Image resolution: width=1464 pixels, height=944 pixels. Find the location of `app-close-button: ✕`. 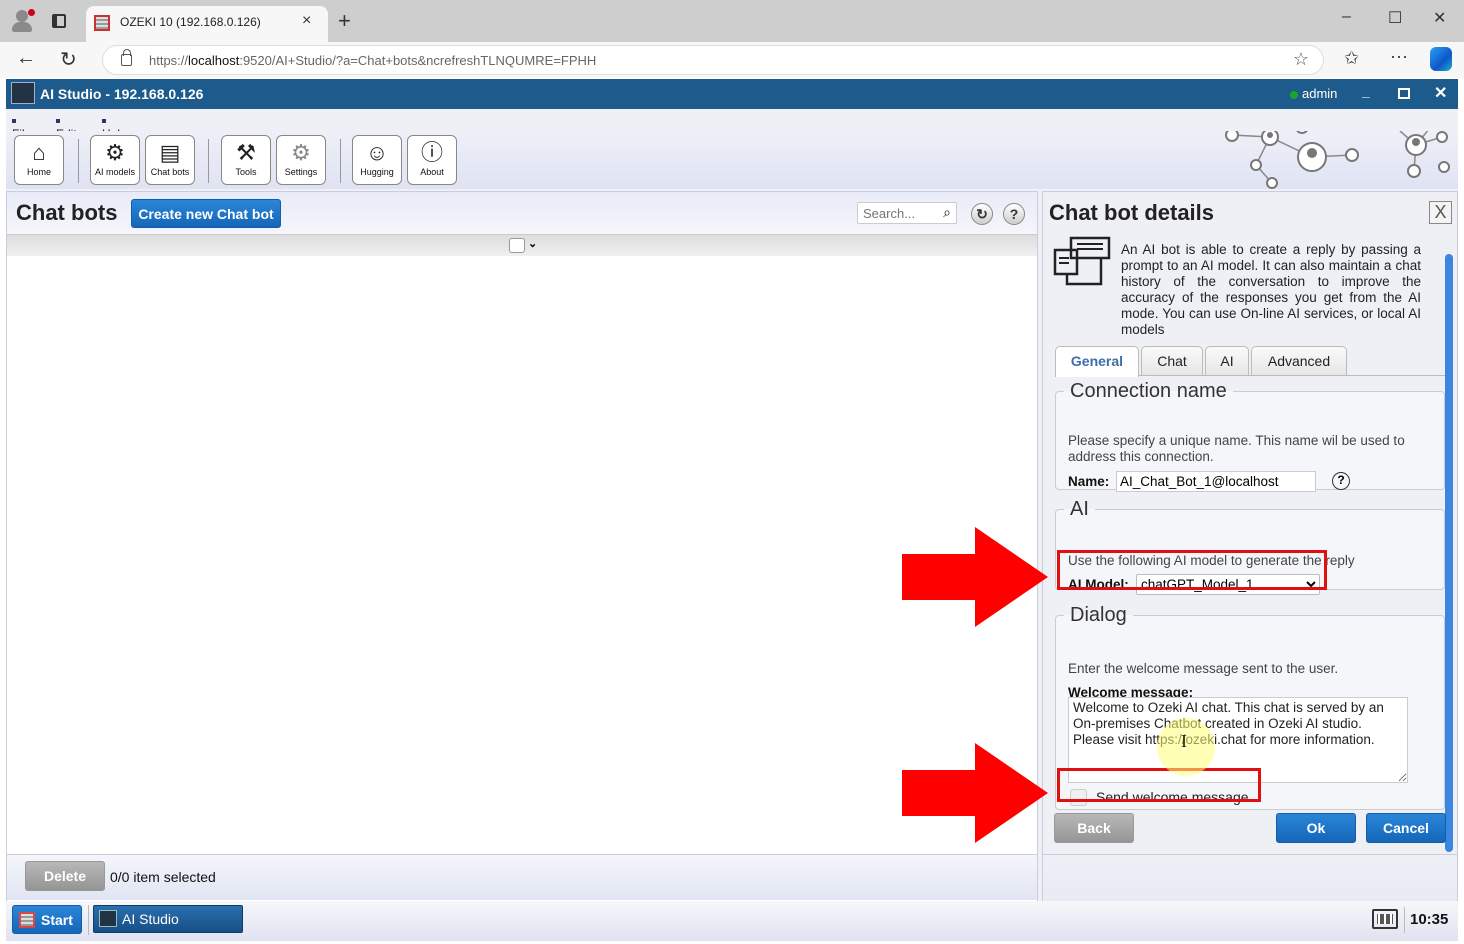

app-close-button: ✕ is located at coordinates (1440, 93).